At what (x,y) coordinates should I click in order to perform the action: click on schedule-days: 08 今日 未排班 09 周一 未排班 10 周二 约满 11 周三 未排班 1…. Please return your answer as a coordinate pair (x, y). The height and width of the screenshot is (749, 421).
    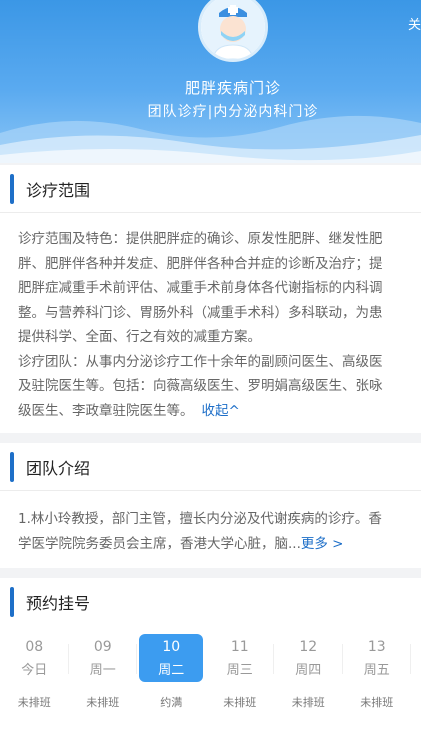
    Looking at the image, I should click on (210, 671).